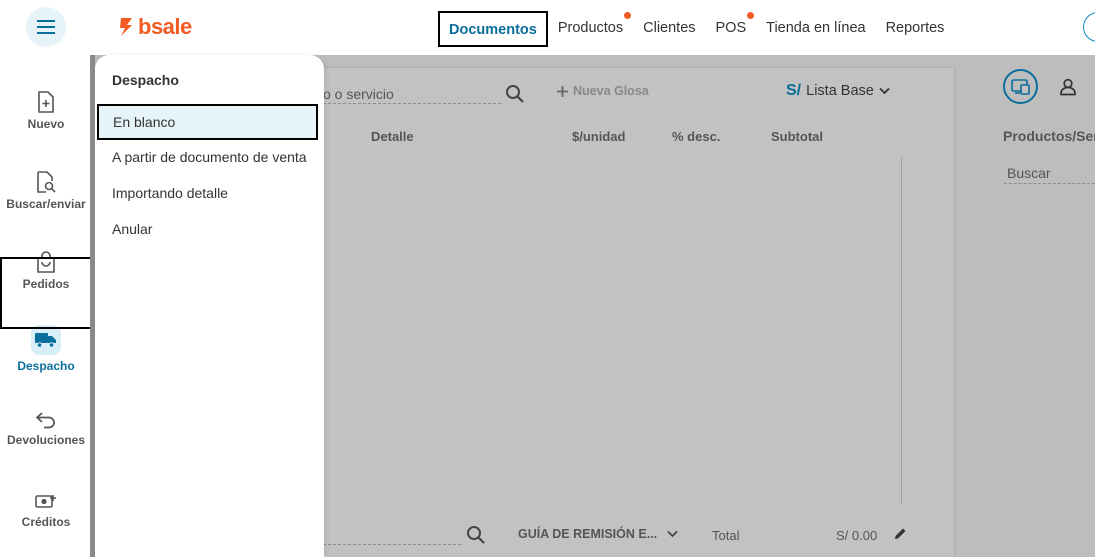 This screenshot has height=557, width=1095. I want to click on new-gloss-label: Nueva Glosa, so click(611, 91).